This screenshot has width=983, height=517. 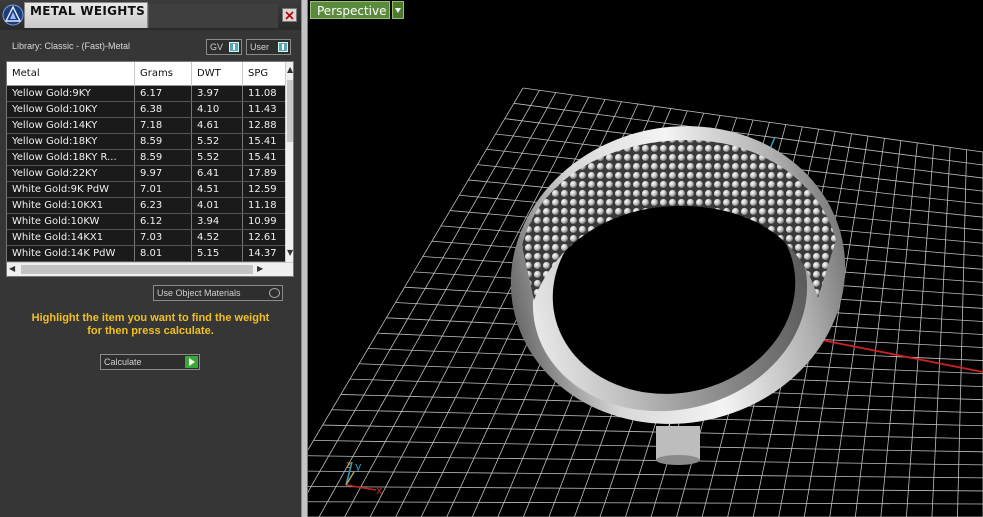 I want to click on panel-title: METAL WEIGHTS, so click(x=88, y=11).